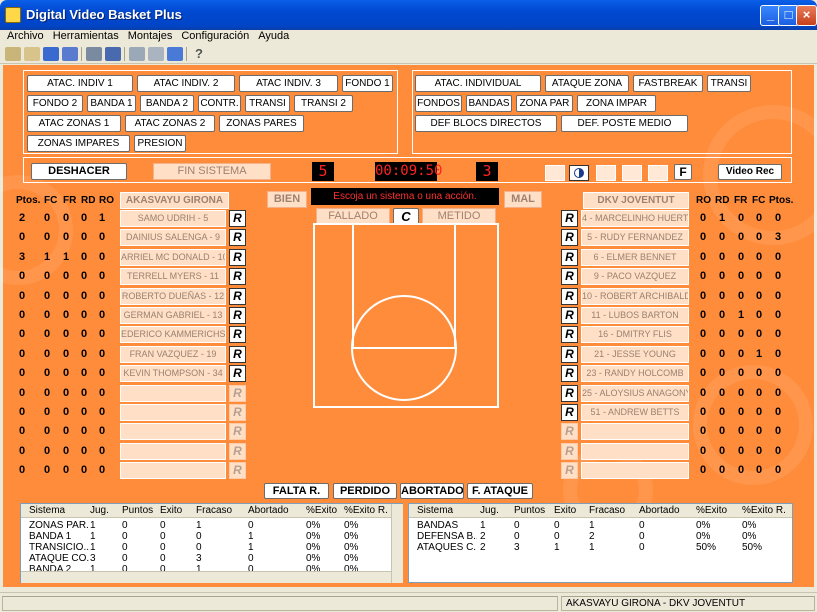 This screenshot has height=612, width=817. What do you see at coordinates (212, 171) in the screenshot?
I see `end-system-button: FIN SISTEMA` at bounding box center [212, 171].